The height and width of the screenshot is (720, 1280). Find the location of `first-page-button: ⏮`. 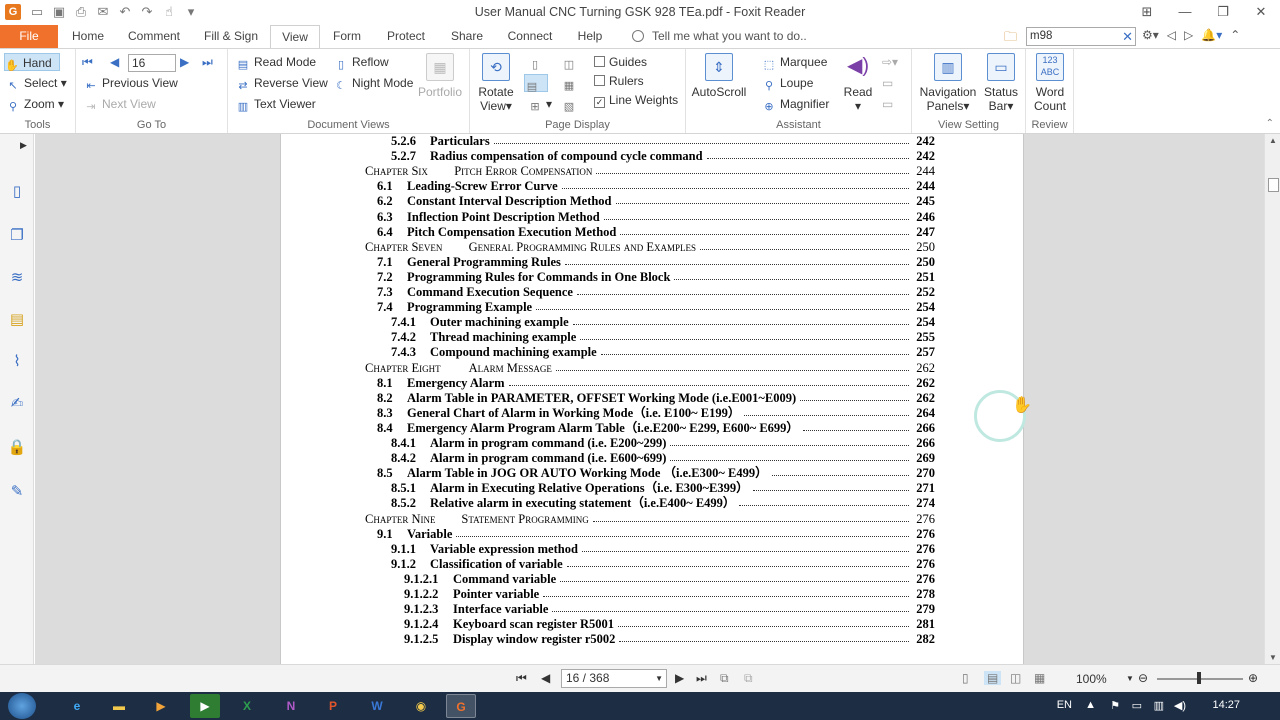

first-page-button: ⏮ is located at coordinates (87, 62).